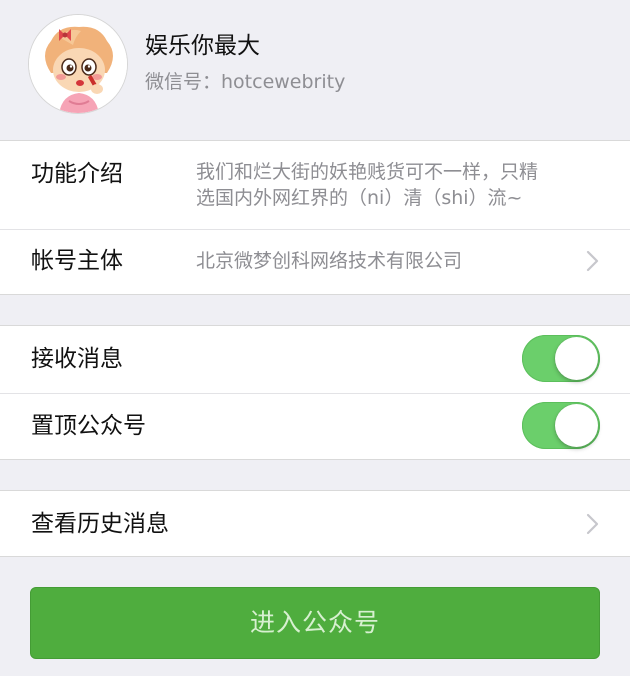 This screenshot has width=630, height=676. I want to click on receive-messages-toggle, so click(561, 358).